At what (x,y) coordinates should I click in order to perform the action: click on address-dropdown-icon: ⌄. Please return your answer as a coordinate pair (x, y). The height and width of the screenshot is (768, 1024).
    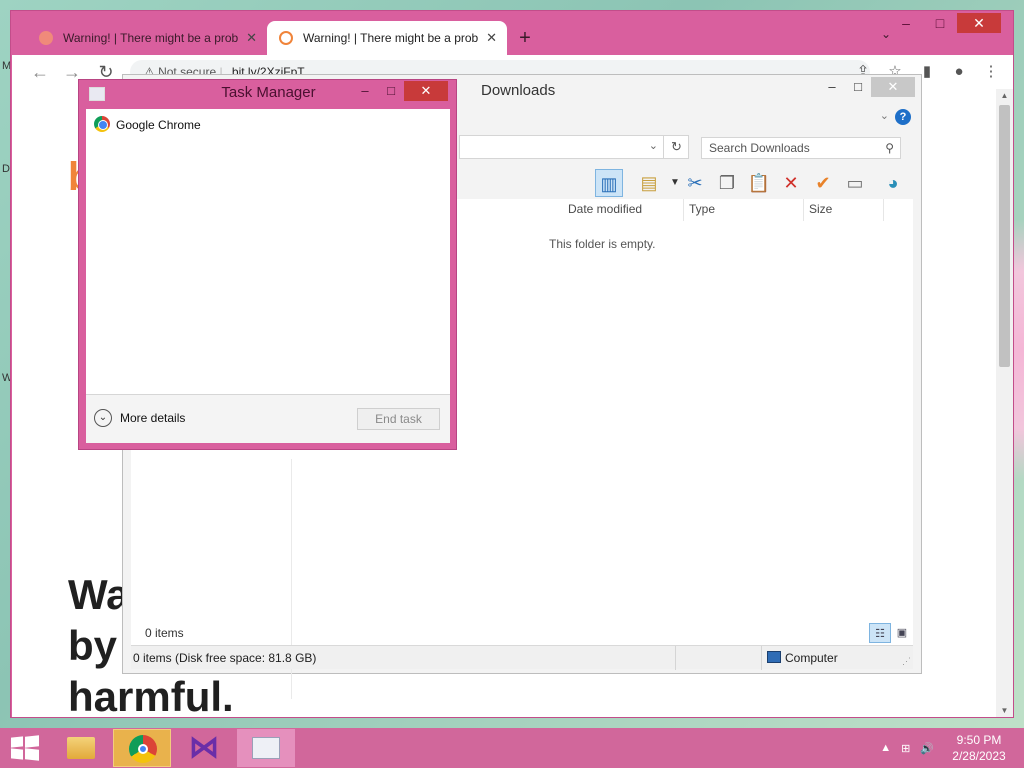
    Looking at the image, I should click on (653, 145).